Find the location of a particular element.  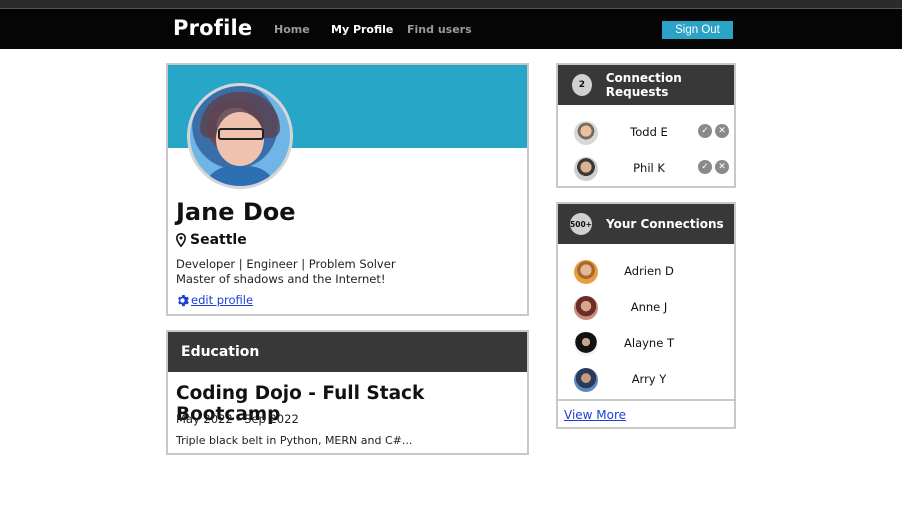

gear-icon is located at coordinates (183, 300).